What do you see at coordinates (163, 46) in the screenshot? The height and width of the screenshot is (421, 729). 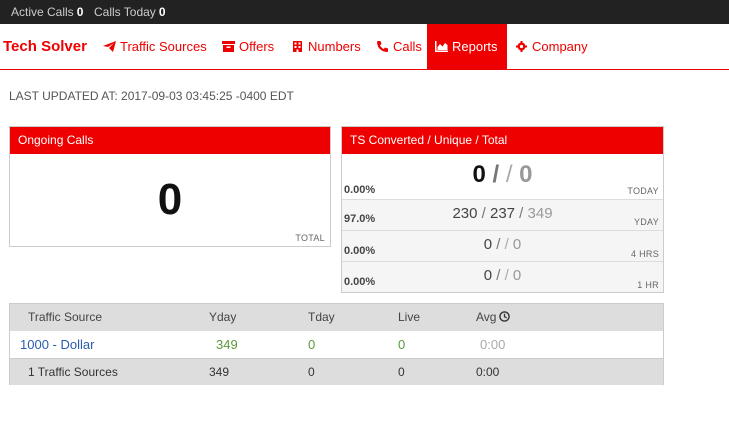 I see `nav-traffic-sources-label: Traffic Sources` at bounding box center [163, 46].